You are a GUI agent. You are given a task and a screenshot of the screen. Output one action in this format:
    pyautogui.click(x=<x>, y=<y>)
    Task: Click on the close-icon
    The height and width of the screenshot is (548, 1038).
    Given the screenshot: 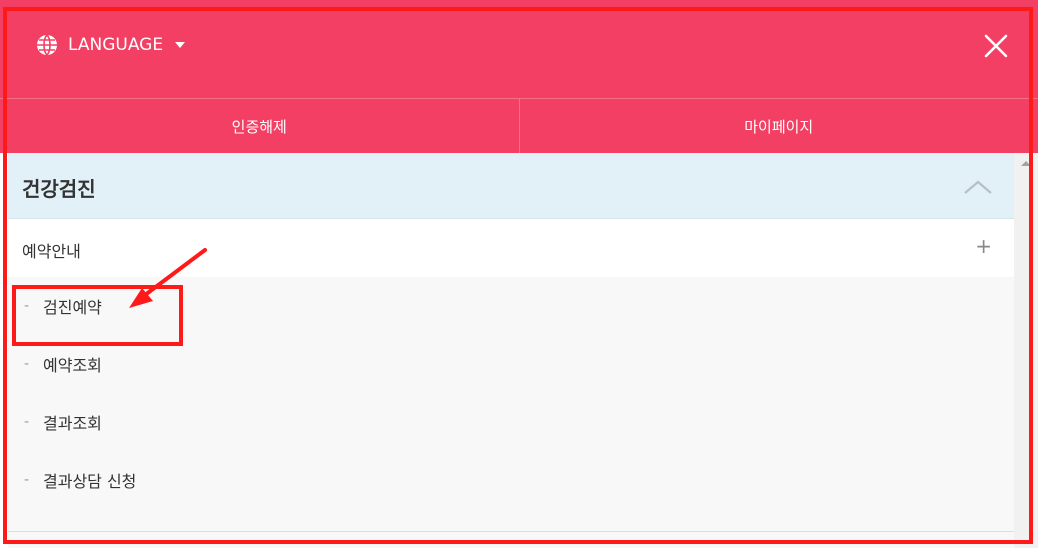 What is the action you would take?
    pyautogui.click(x=996, y=46)
    